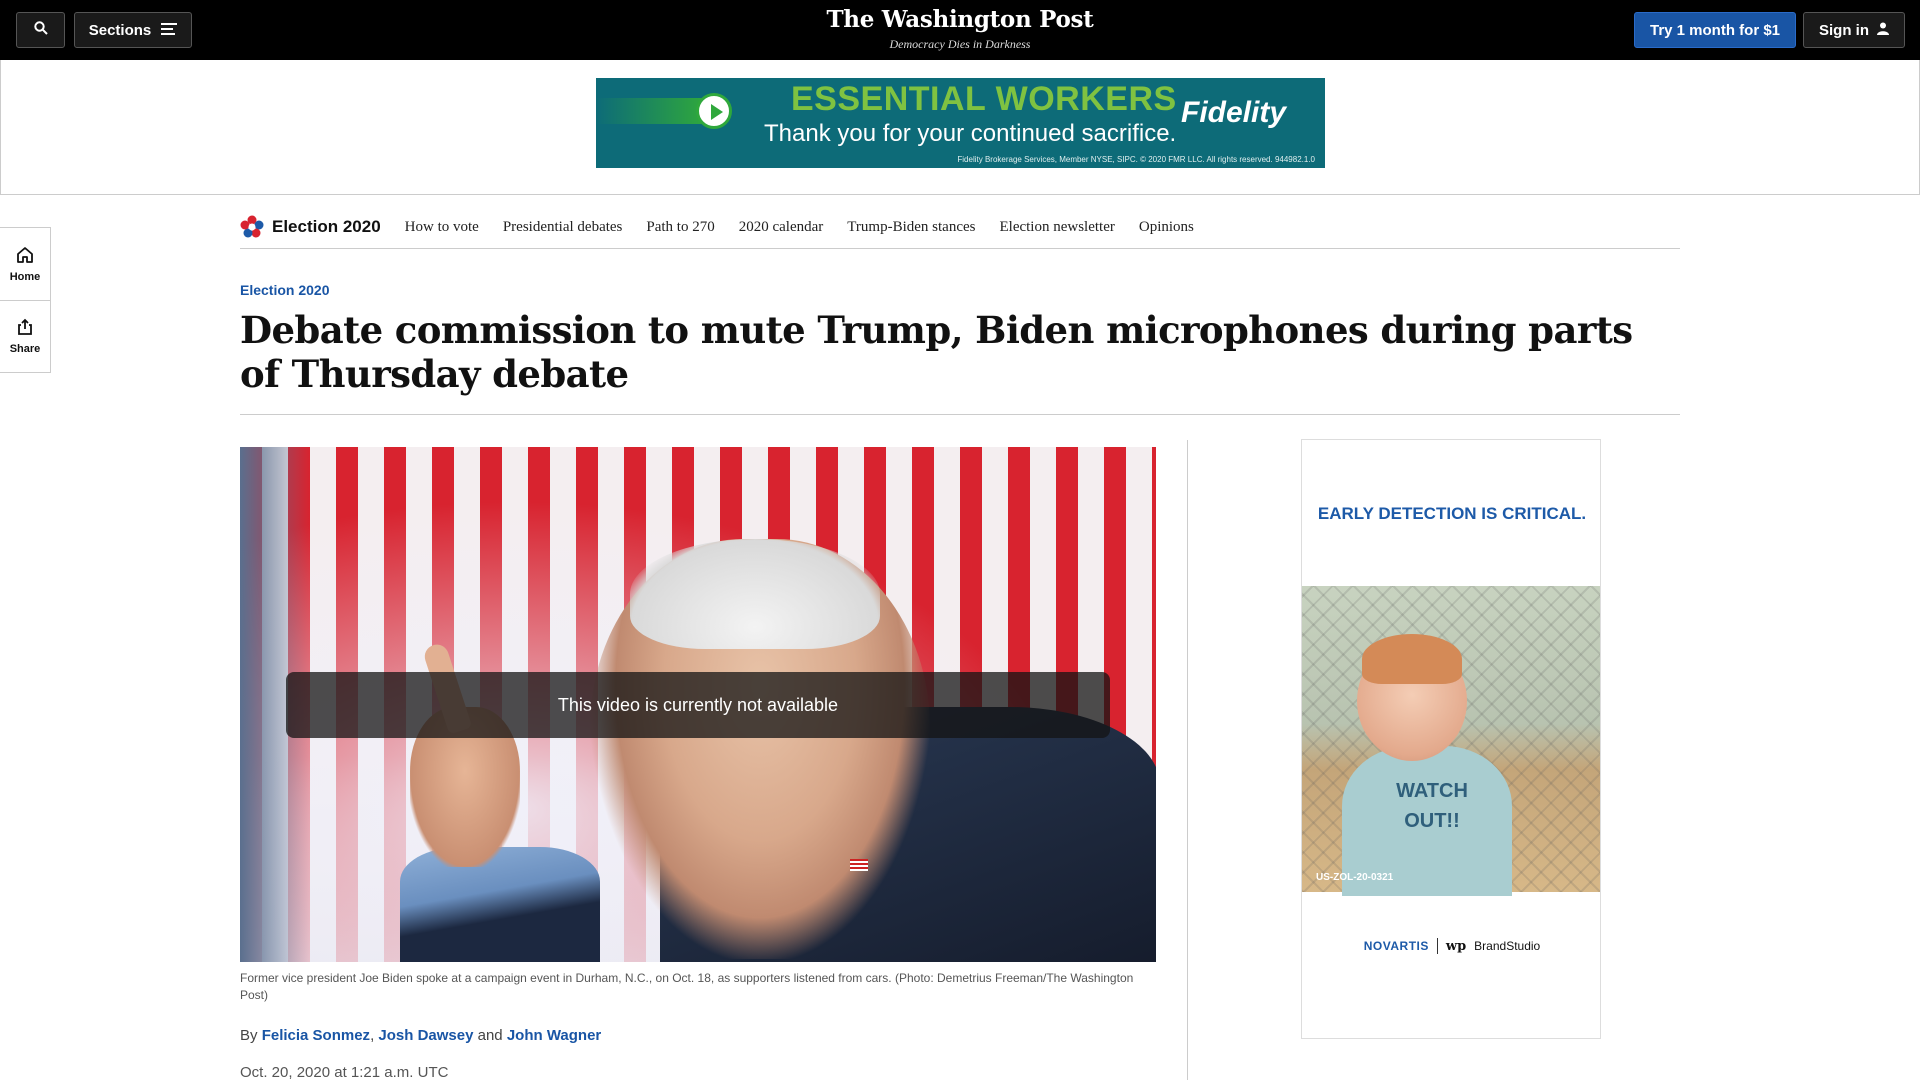 This screenshot has height=1080, width=1920. Describe the element at coordinates (960, 19) in the screenshot. I see `washington-post-logo: The Washington Post` at that location.